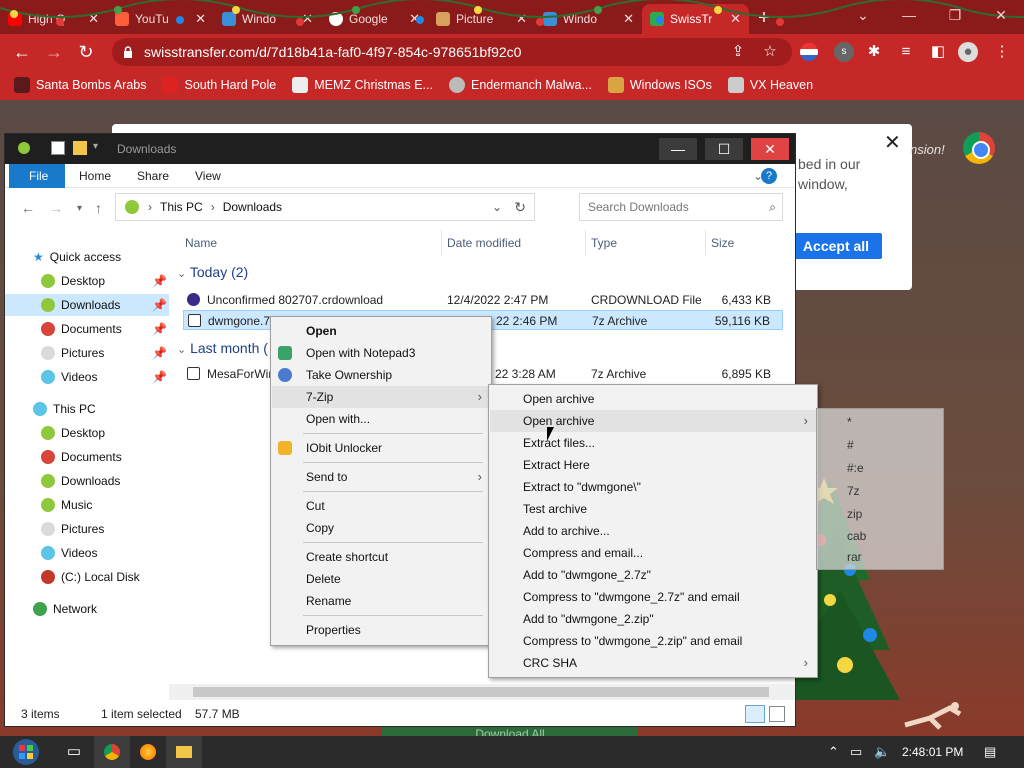 The height and width of the screenshot is (768, 1024). I want to click on horizontal-scrollbar, so click(482, 692).